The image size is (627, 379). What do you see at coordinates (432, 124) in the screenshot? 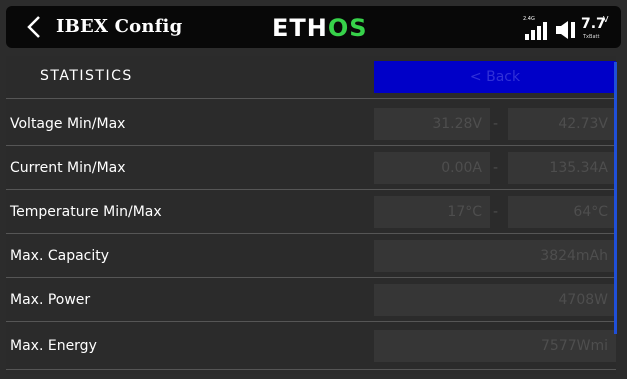
I see `voltage-min-field: 31.28V` at bounding box center [432, 124].